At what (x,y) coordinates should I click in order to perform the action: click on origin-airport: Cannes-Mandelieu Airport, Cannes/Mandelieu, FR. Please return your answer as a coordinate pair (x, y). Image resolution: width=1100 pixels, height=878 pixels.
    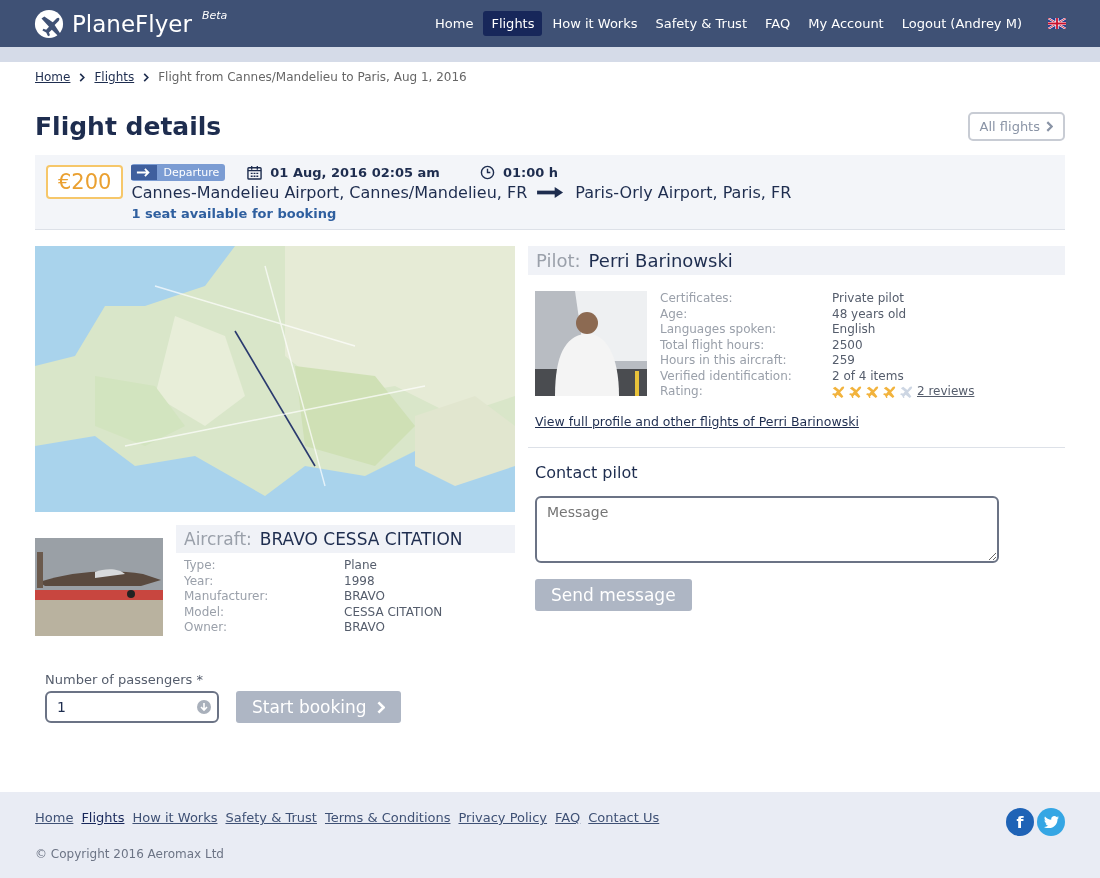
    Looking at the image, I should click on (329, 192).